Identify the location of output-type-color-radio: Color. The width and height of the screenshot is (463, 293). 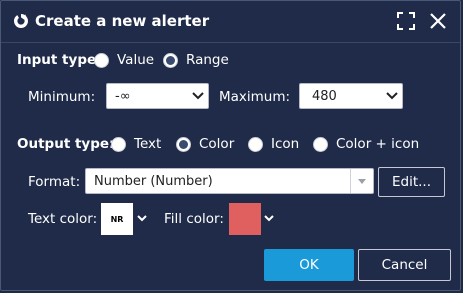
(205, 144).